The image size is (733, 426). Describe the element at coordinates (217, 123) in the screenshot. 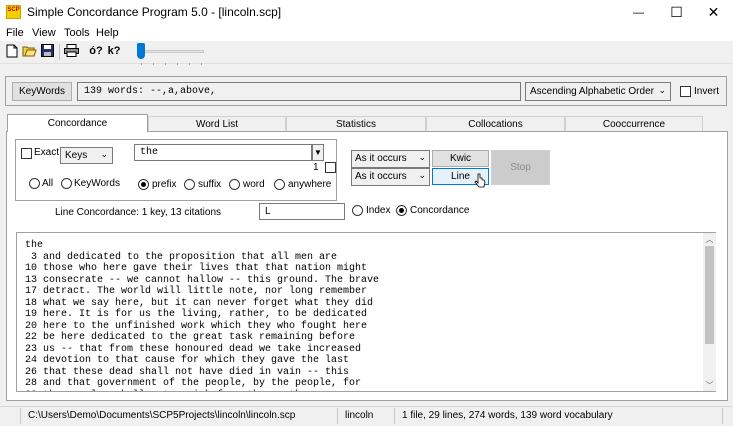

I see `tab-word-list: Word List` at that location.